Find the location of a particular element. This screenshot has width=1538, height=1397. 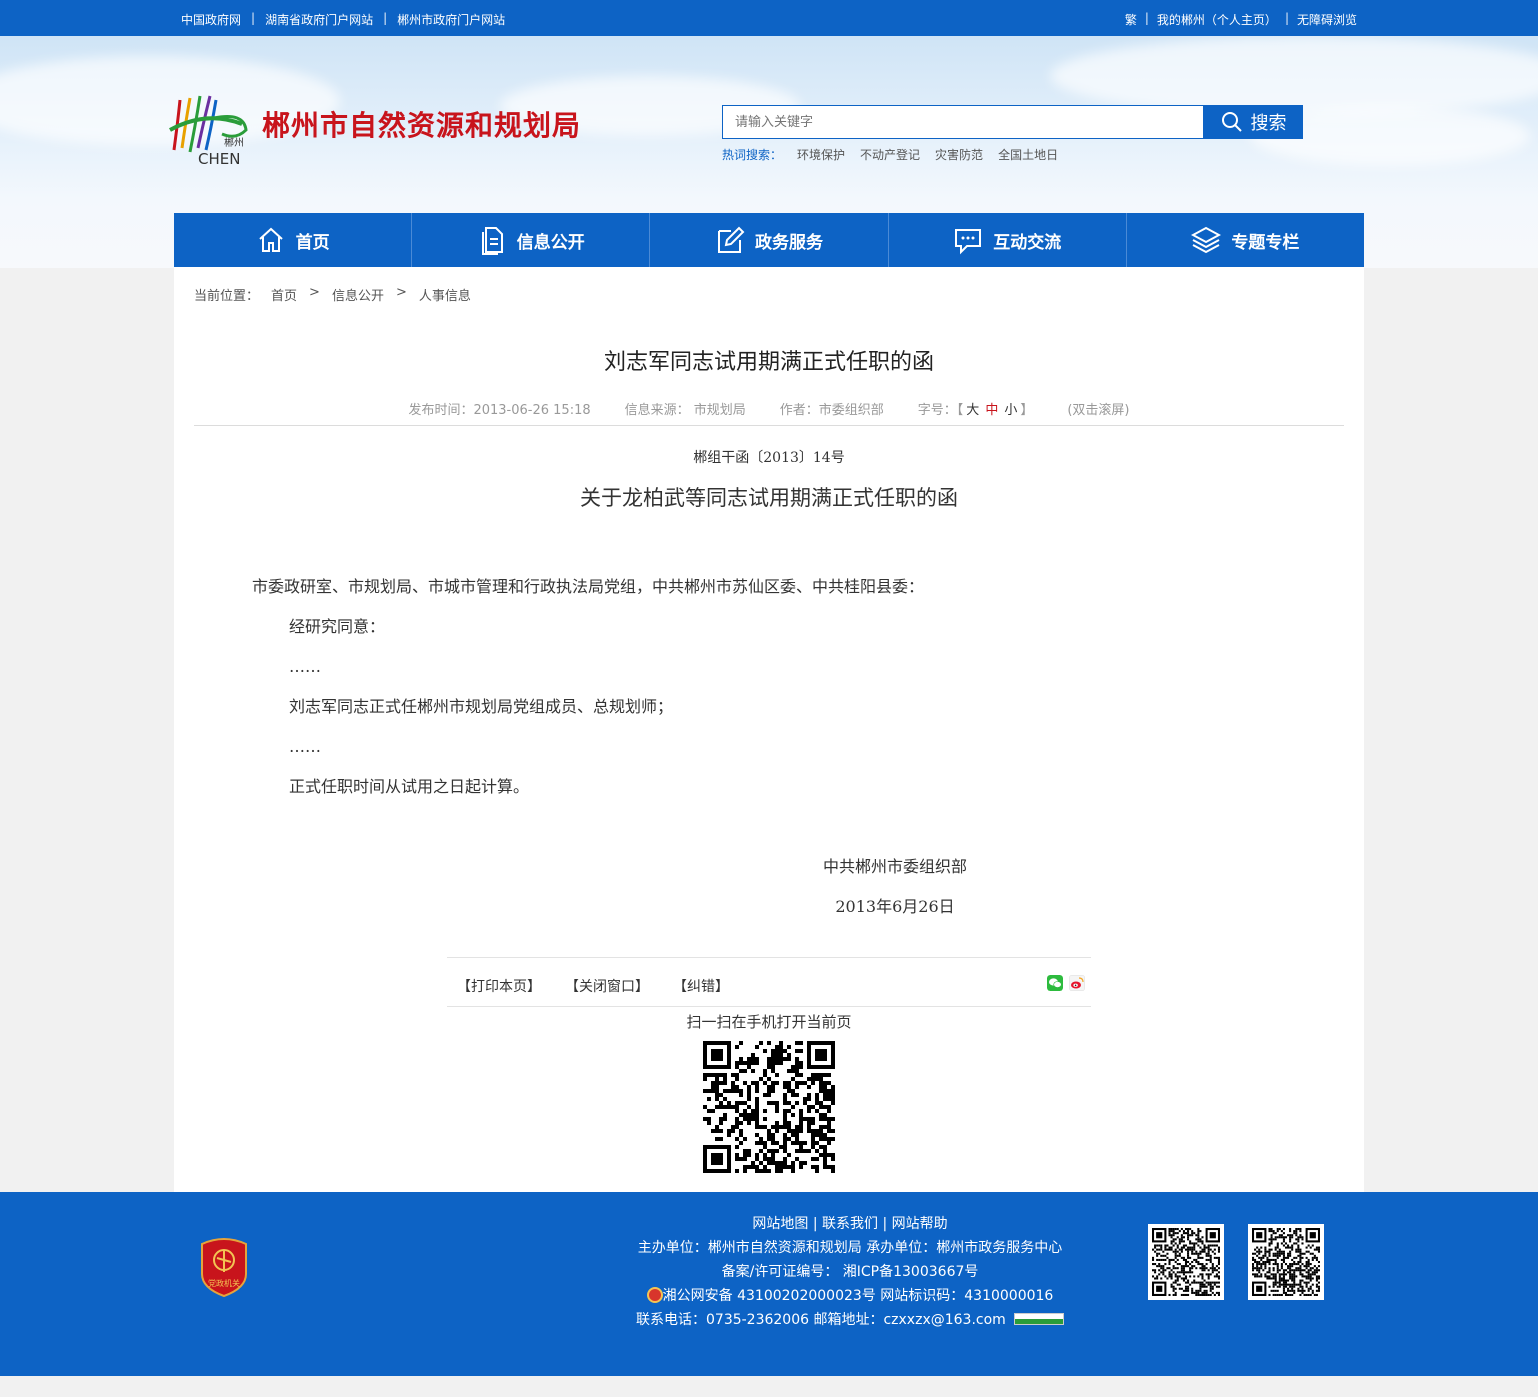

nav-item-info-public: 信息公开 is located at coordinates (531, 240).